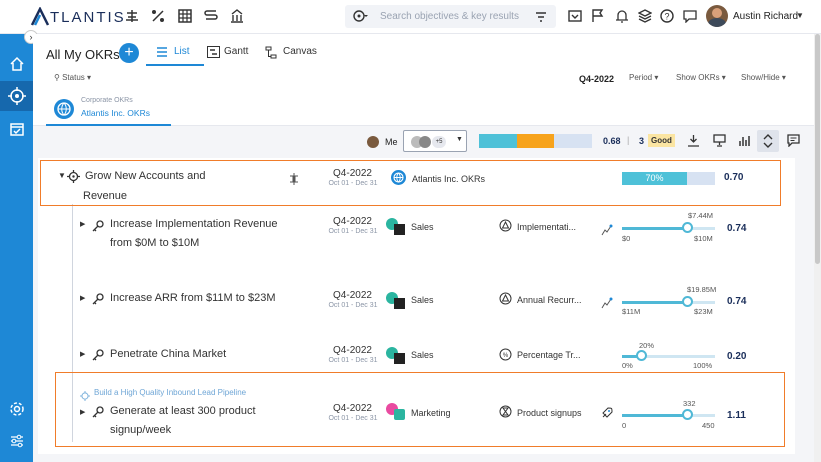 This screenshot has width=821, height=462. I want to click on bar-chart-icon, so click(744, 143).